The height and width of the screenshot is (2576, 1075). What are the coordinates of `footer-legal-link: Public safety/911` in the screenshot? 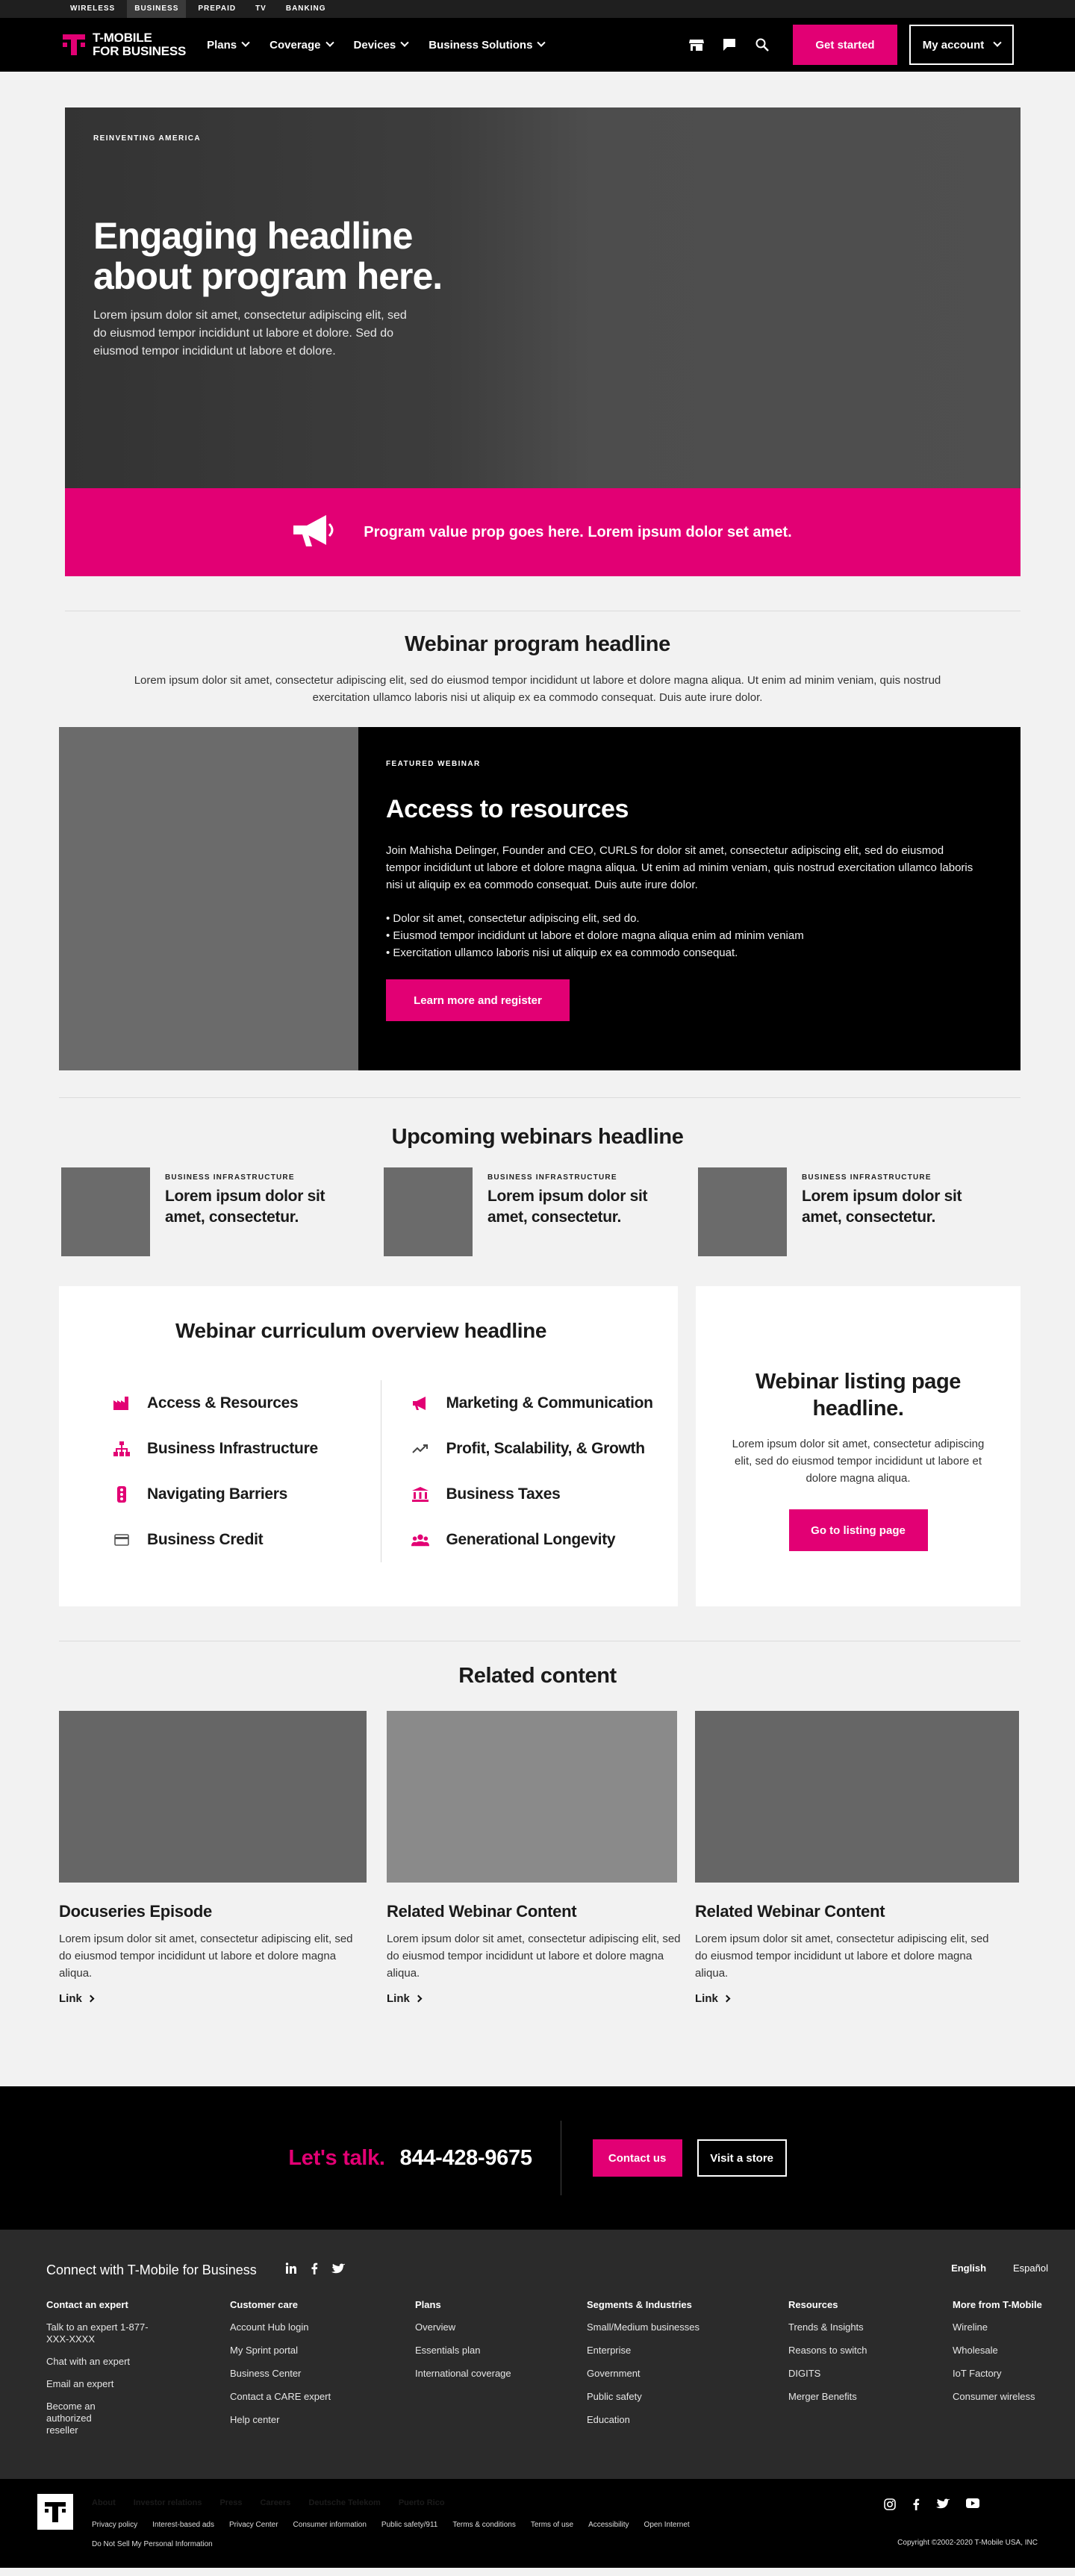 It's located at (409, 2525).